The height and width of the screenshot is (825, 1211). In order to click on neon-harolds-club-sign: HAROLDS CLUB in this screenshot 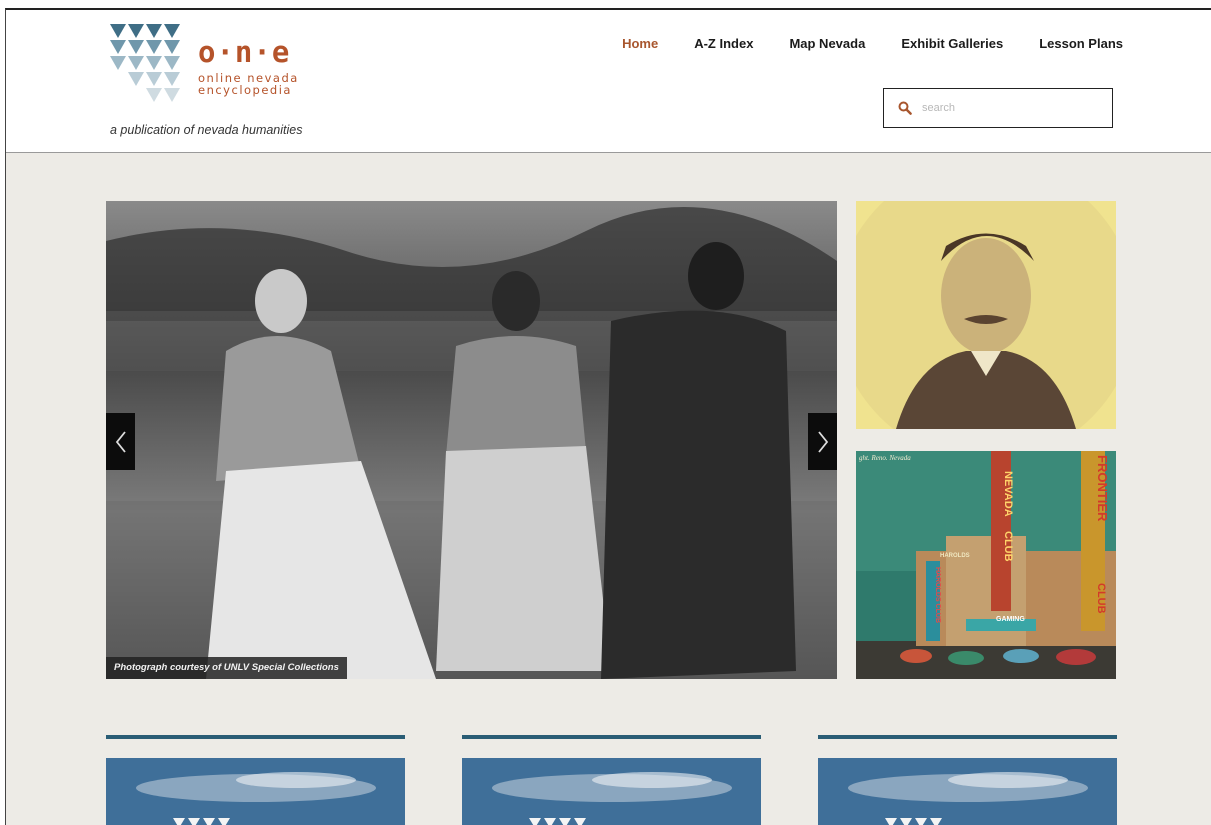, I will do `click(937, 595)`.